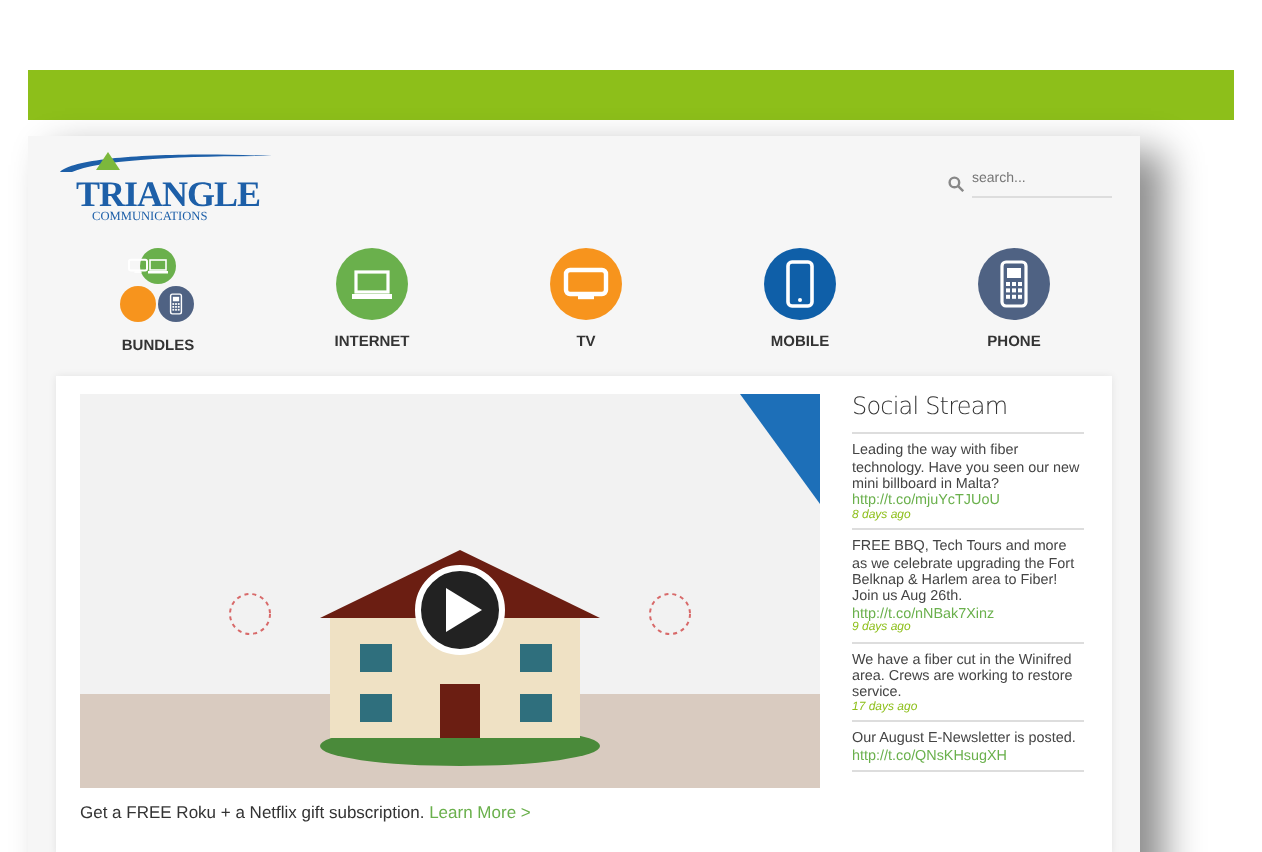 The image size is (1262, 852). I want to click on logo-name: TRIANGLE, so click(168, 193).